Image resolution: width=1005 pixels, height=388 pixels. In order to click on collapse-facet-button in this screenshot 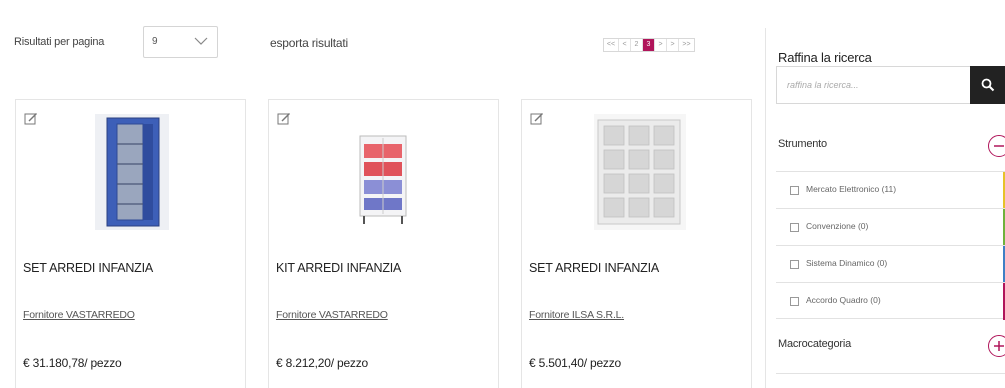, I will do `click(996, 146)`.